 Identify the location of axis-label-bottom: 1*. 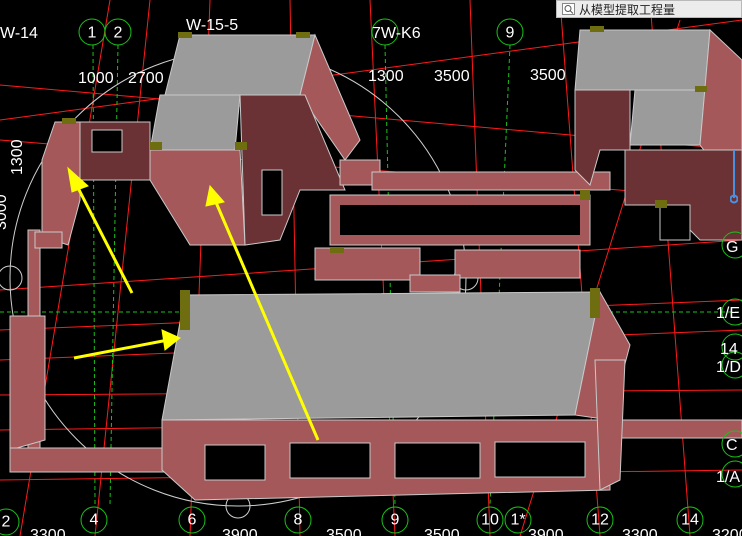
(517, 520).